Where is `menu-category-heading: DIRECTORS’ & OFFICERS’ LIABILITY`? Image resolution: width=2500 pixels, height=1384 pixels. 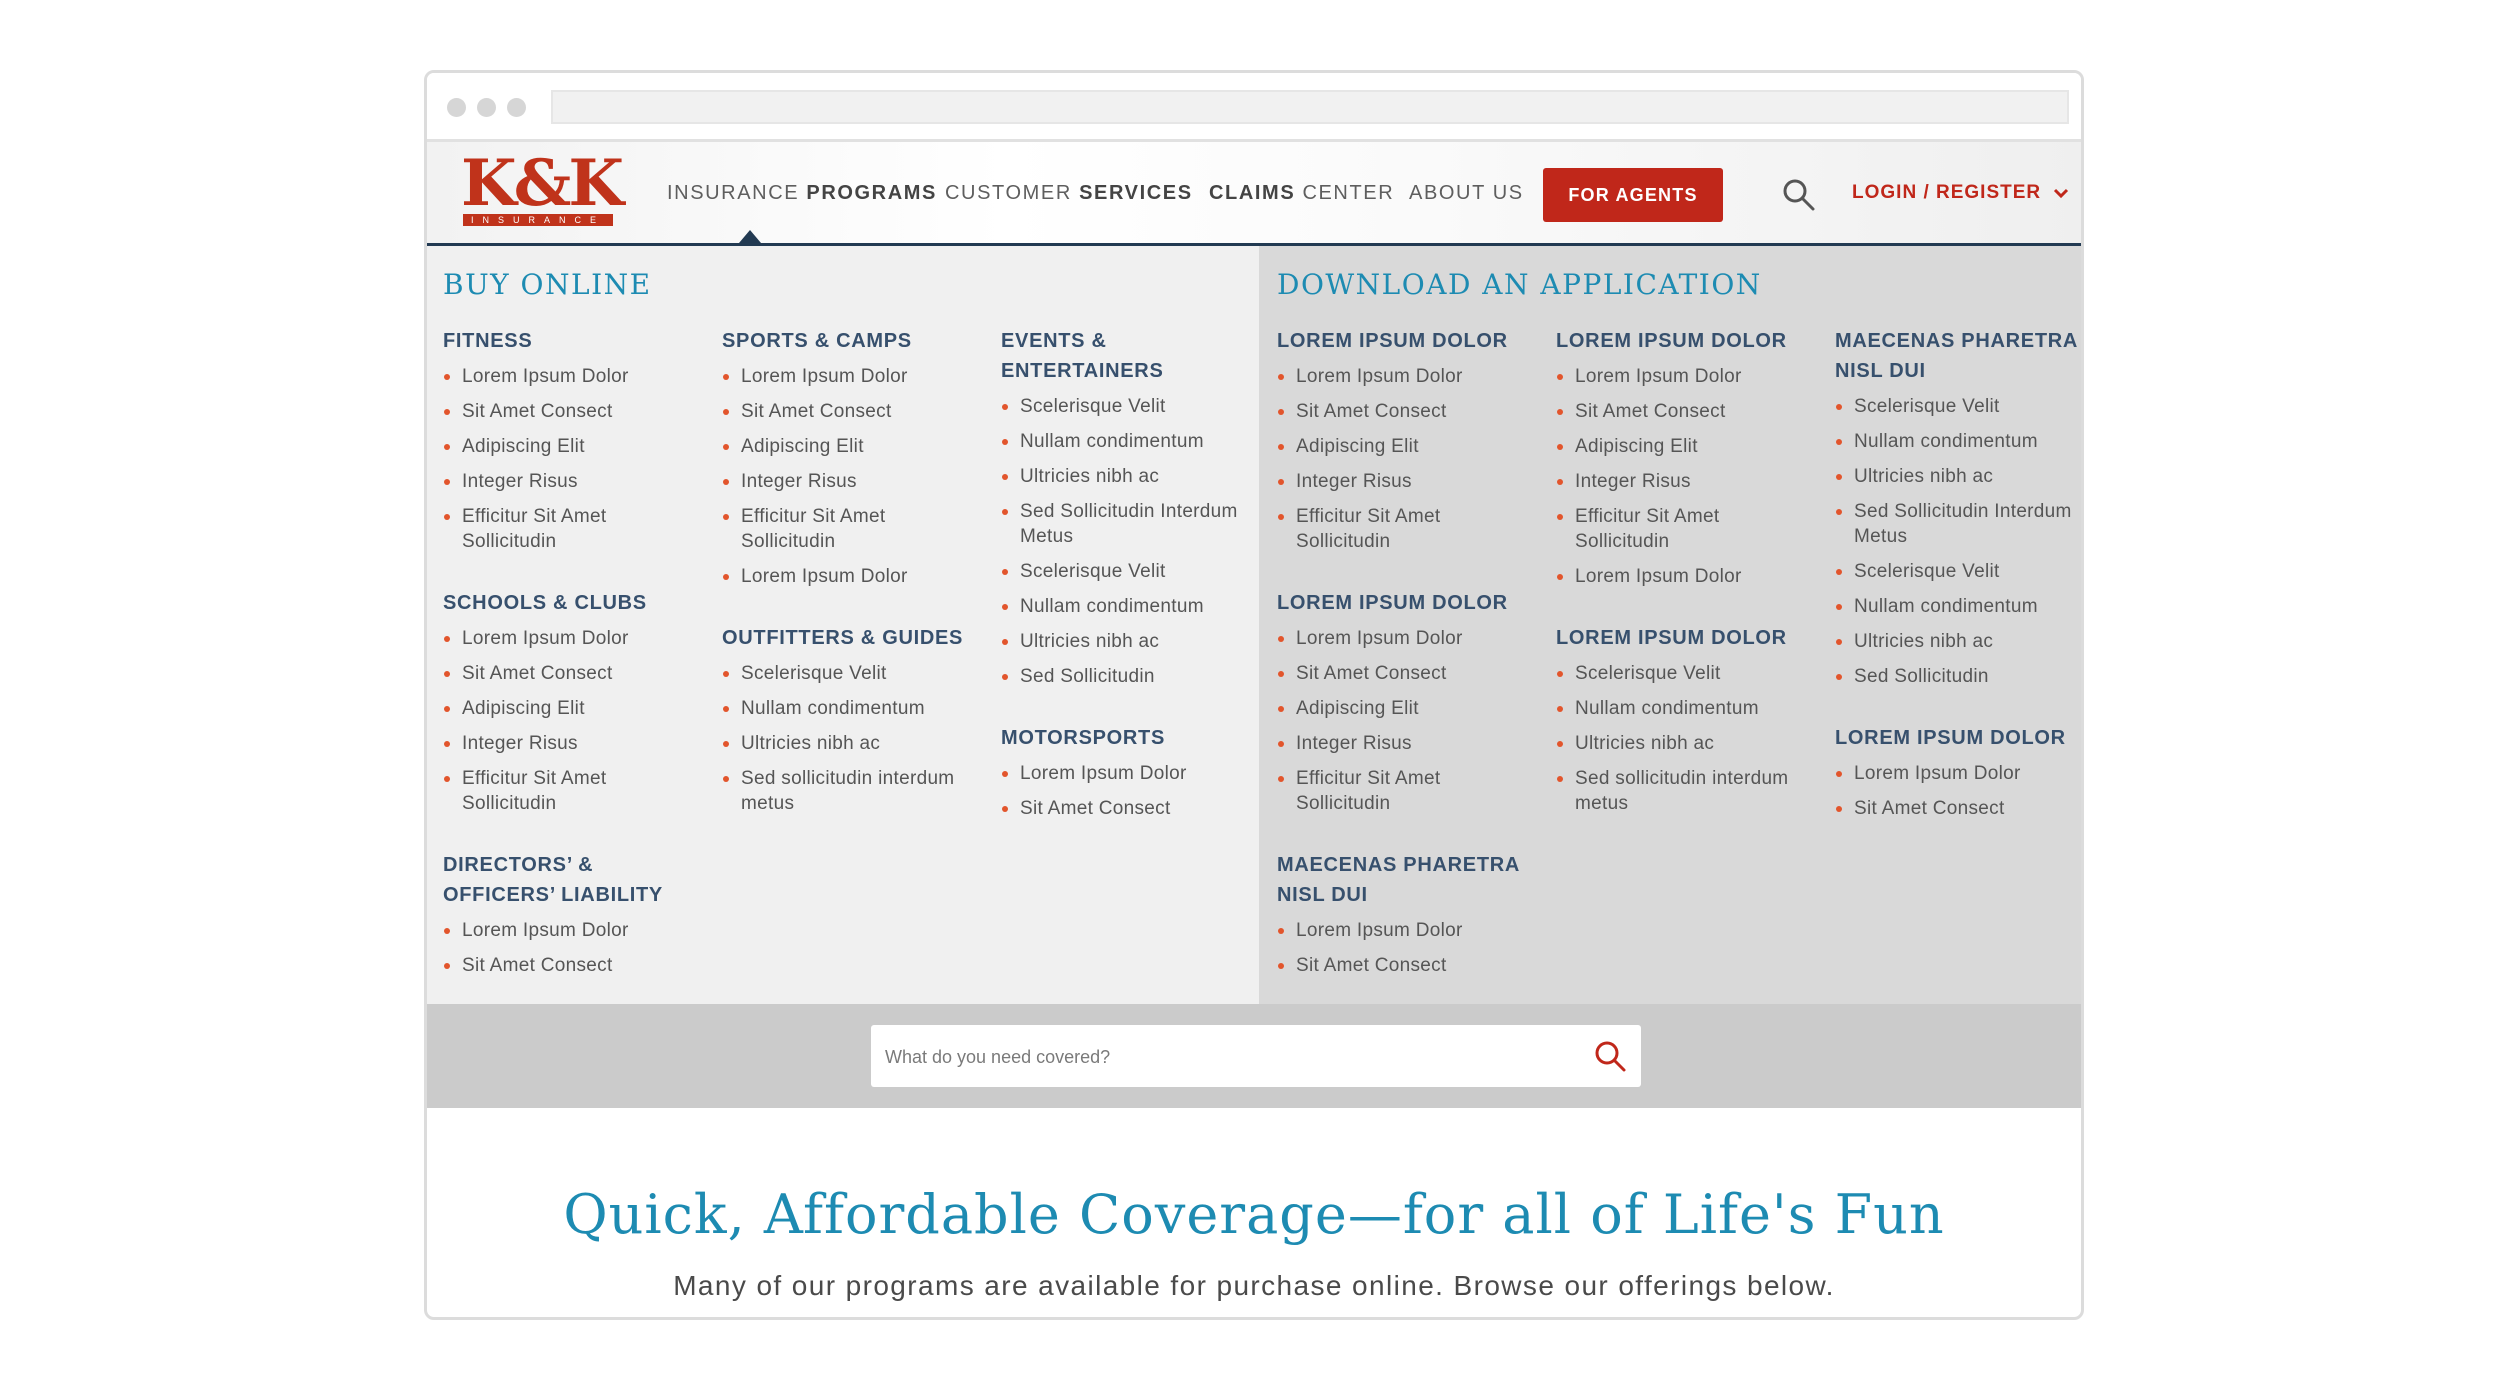
menu-category-heading: DIRECTORS’ & OFFICERS’ LIABILITY is located at coordinates (574, 880).